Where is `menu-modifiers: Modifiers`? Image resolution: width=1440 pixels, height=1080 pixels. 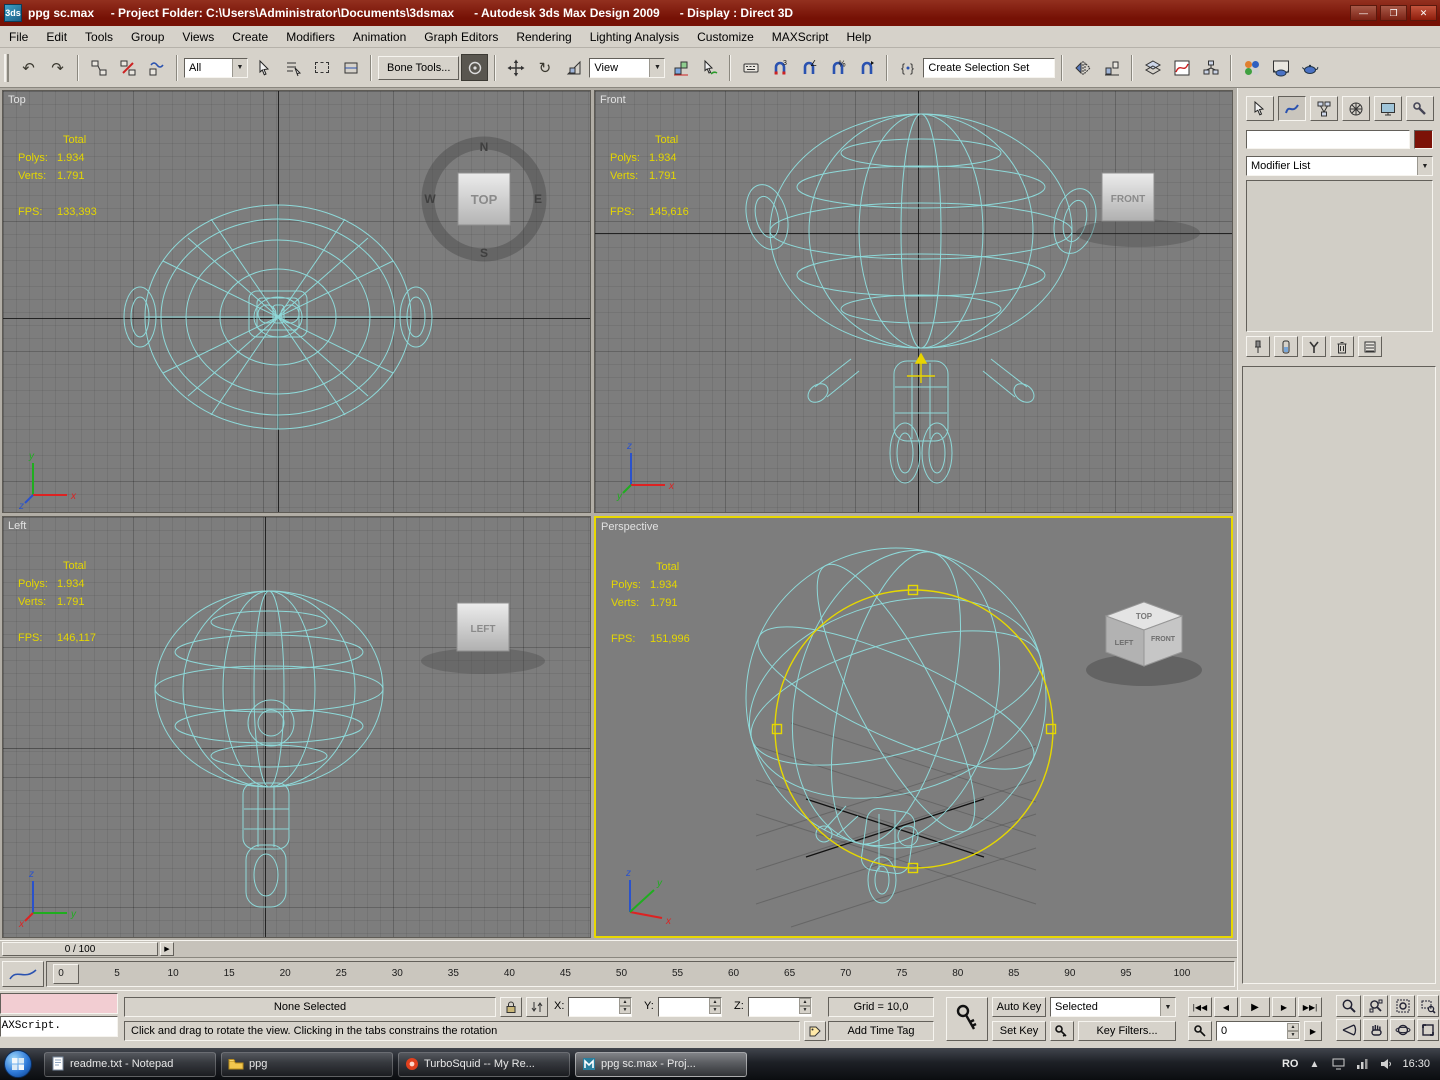 menu-modifiers: Modifiers is located at coordinates (310, 37).